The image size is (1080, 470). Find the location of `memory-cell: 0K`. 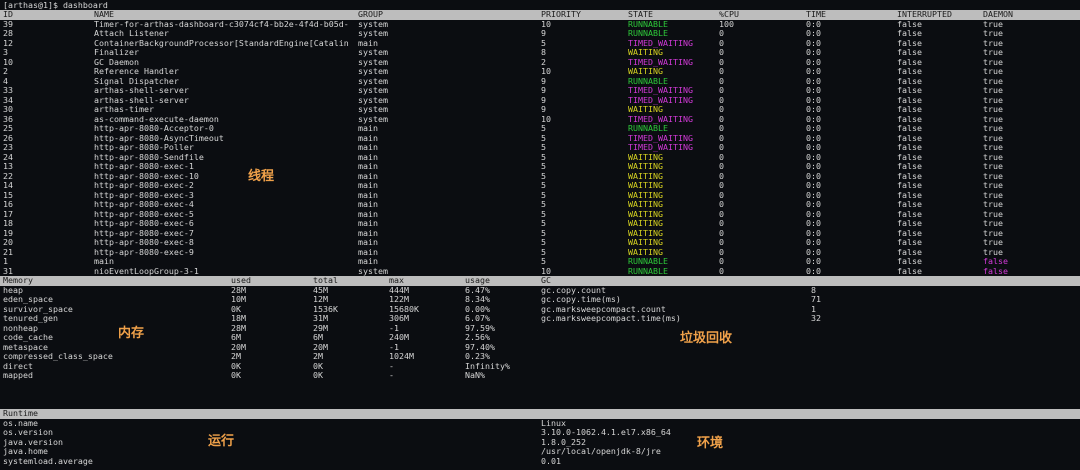

memory-cell: 0K is located at coordinates (318, 375).